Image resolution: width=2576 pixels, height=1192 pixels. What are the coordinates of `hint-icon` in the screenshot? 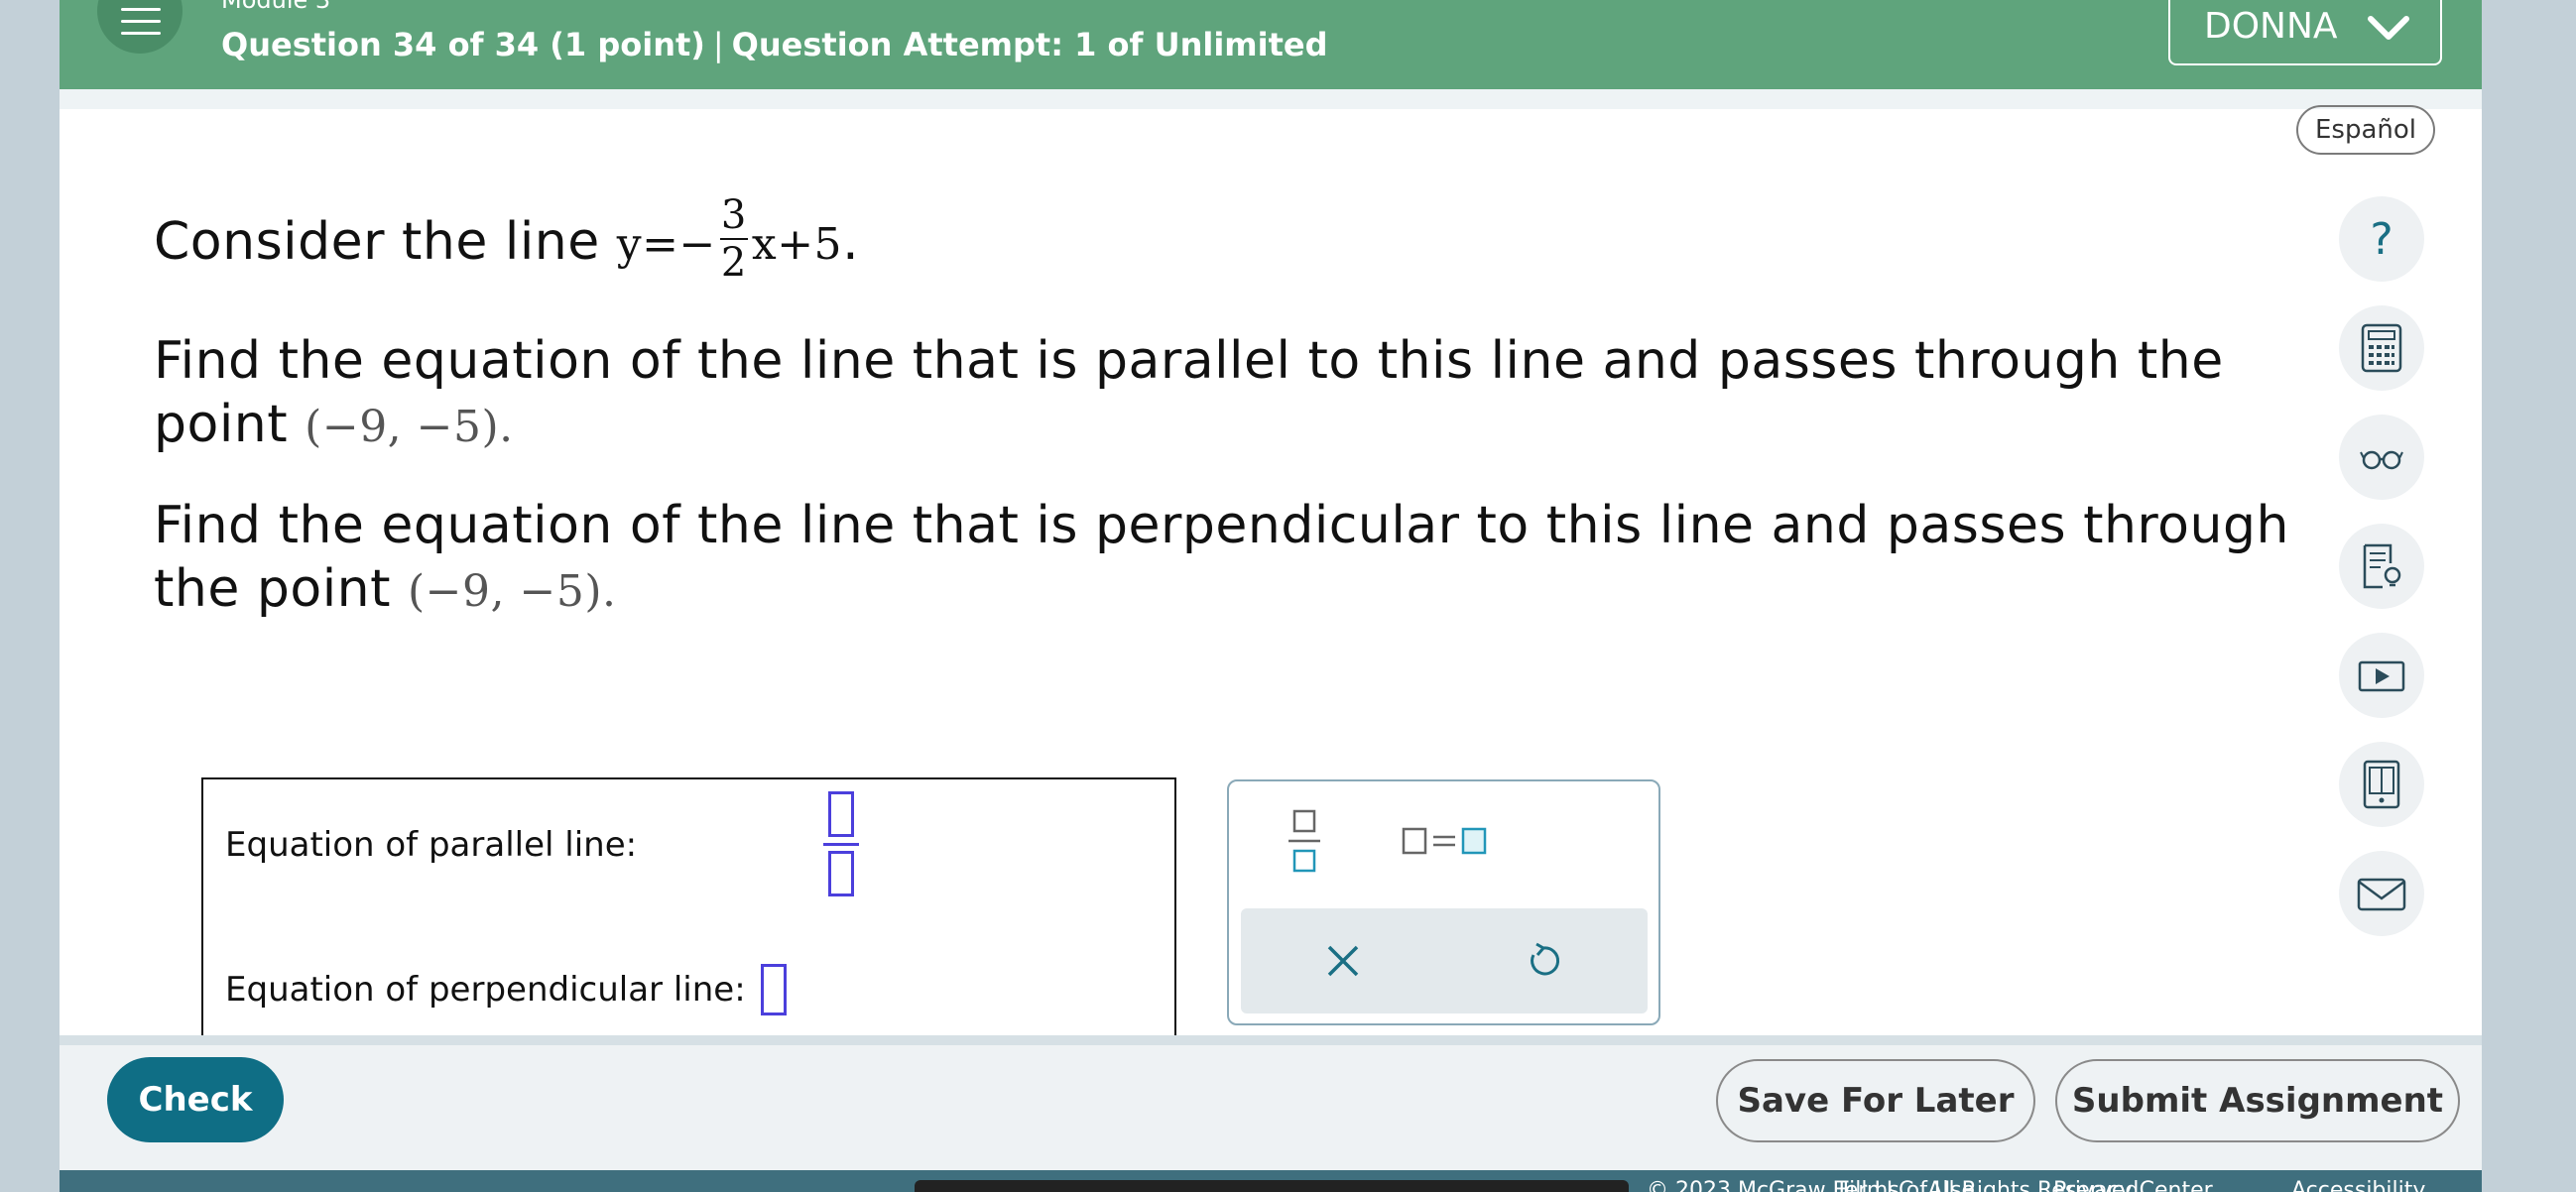 It's located at (2382, 566).